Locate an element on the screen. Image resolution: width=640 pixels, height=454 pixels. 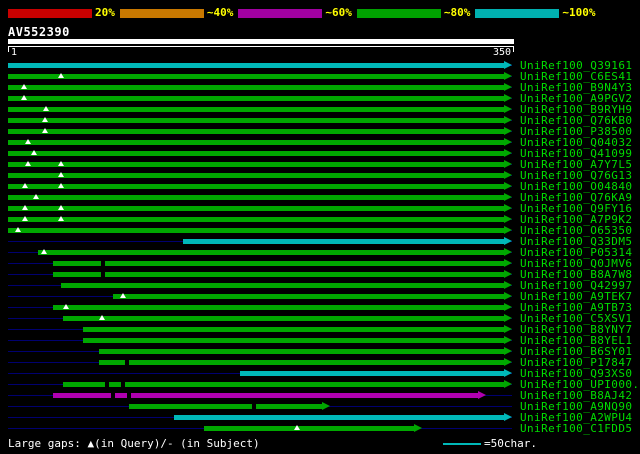
scalebar-label: =50char. is located at coordinates (510, 443).